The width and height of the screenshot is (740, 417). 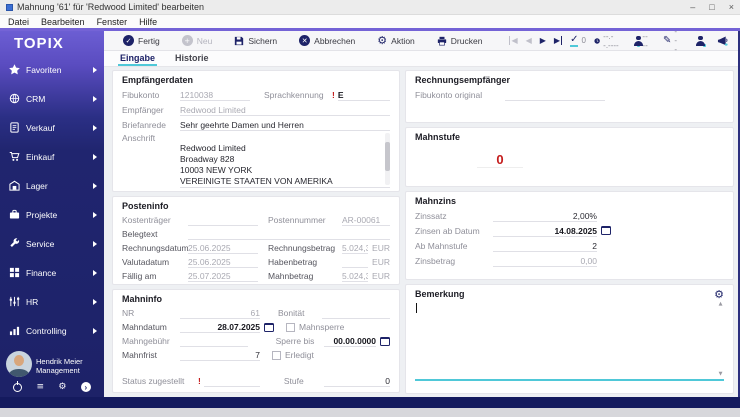 What do you see at coordinates (545, 261) in the screenshot?
I see `zinsbetrag-field: 0,00` at bounding box center [545, 261].